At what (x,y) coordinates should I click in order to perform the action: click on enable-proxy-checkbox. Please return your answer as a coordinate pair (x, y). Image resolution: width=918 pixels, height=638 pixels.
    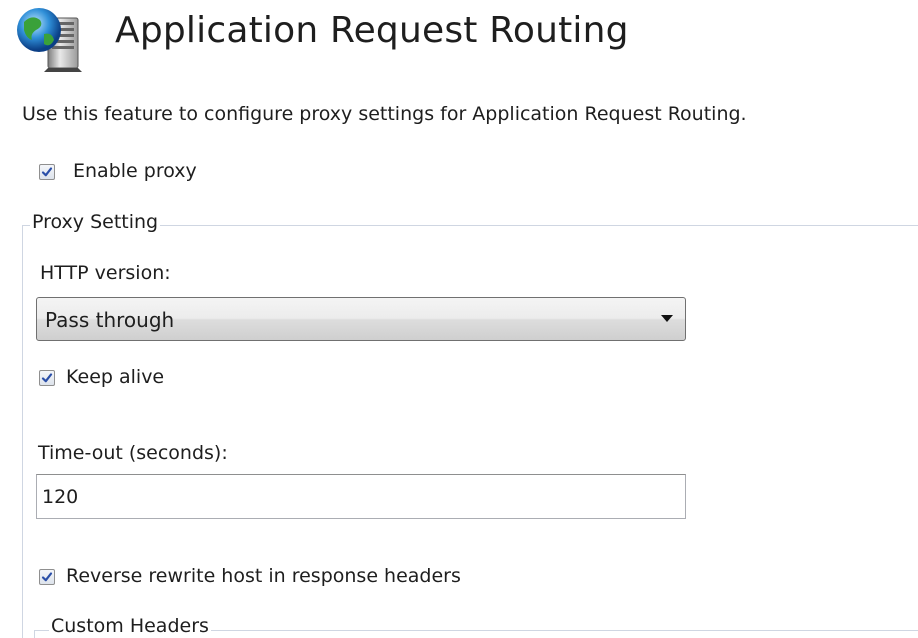
    Looking at the image, I should click on (47, 172).